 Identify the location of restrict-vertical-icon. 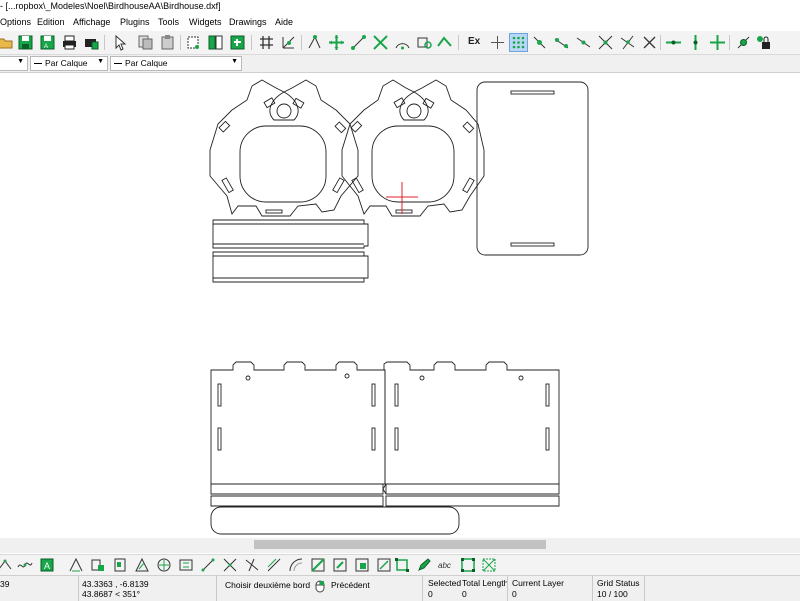
(695, 42).